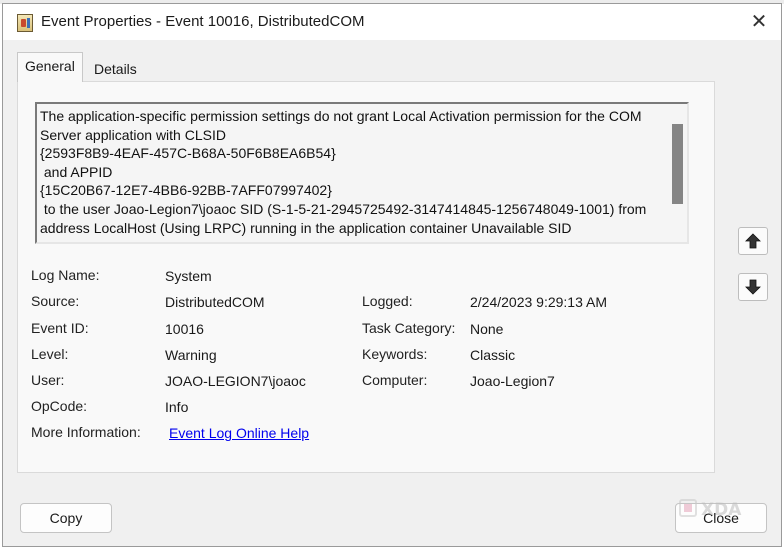 Image resolution: width=784 pixels, height=549 pixels. I want to click on event-log-online-help-link: Event Log Online Help, so click(239, 433).